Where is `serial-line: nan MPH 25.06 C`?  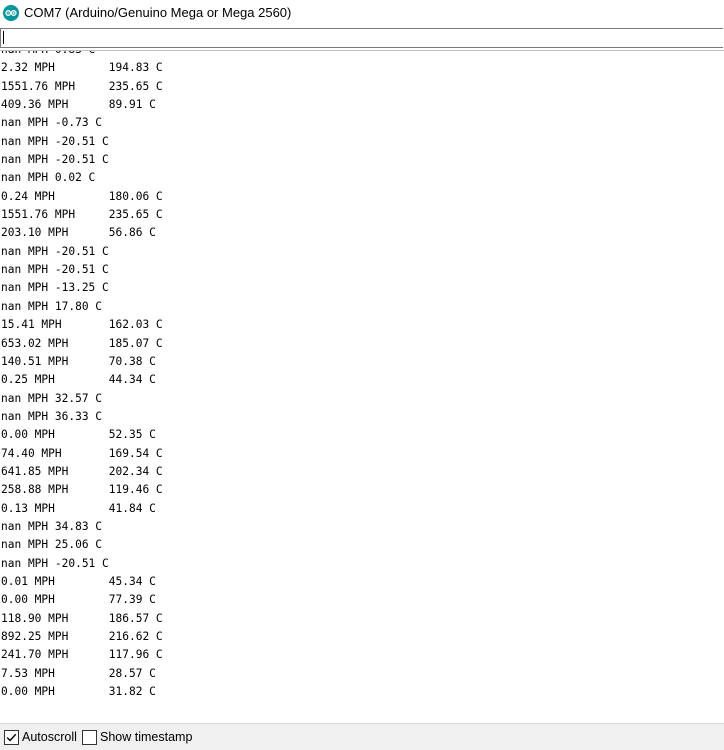 serial-line: nan MPH 25.06 C is located at coordinates (52, 545).